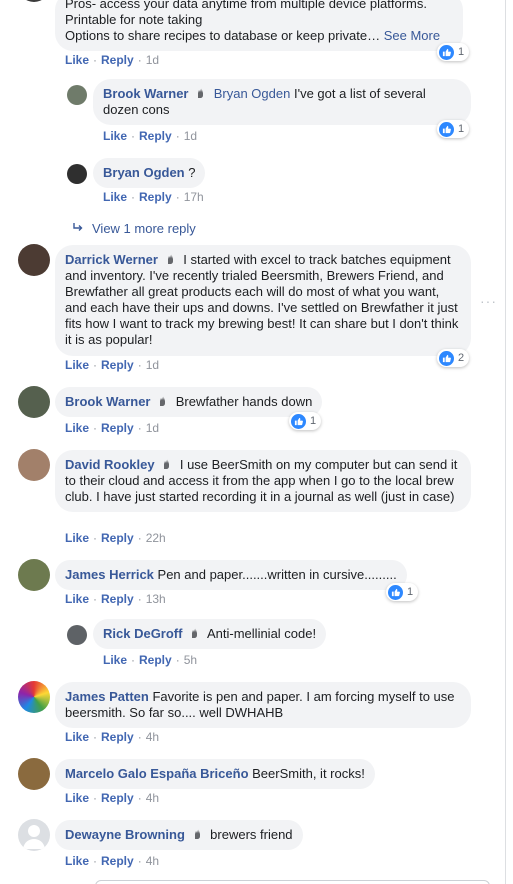 Image resolution: width=513 pixels, height=884 pixels. I want to click on comment-author: David Rookley, so click(110, 464).